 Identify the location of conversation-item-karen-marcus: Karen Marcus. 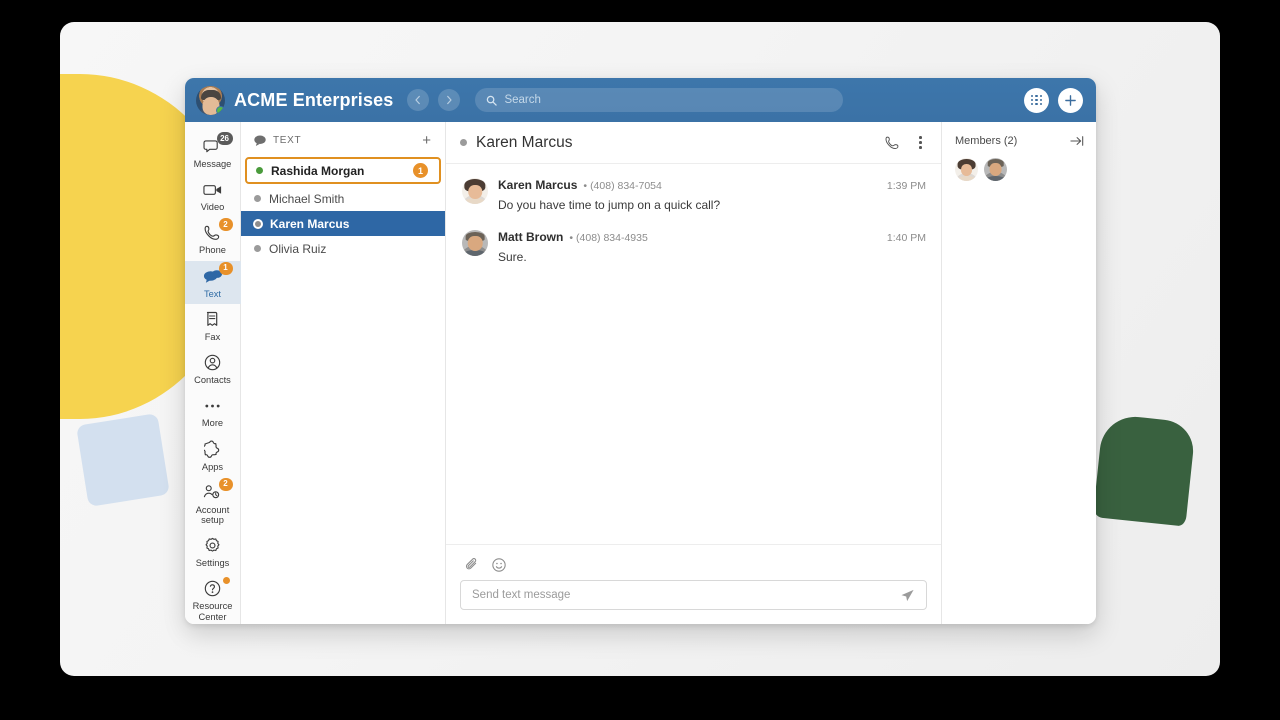
(343, 223).